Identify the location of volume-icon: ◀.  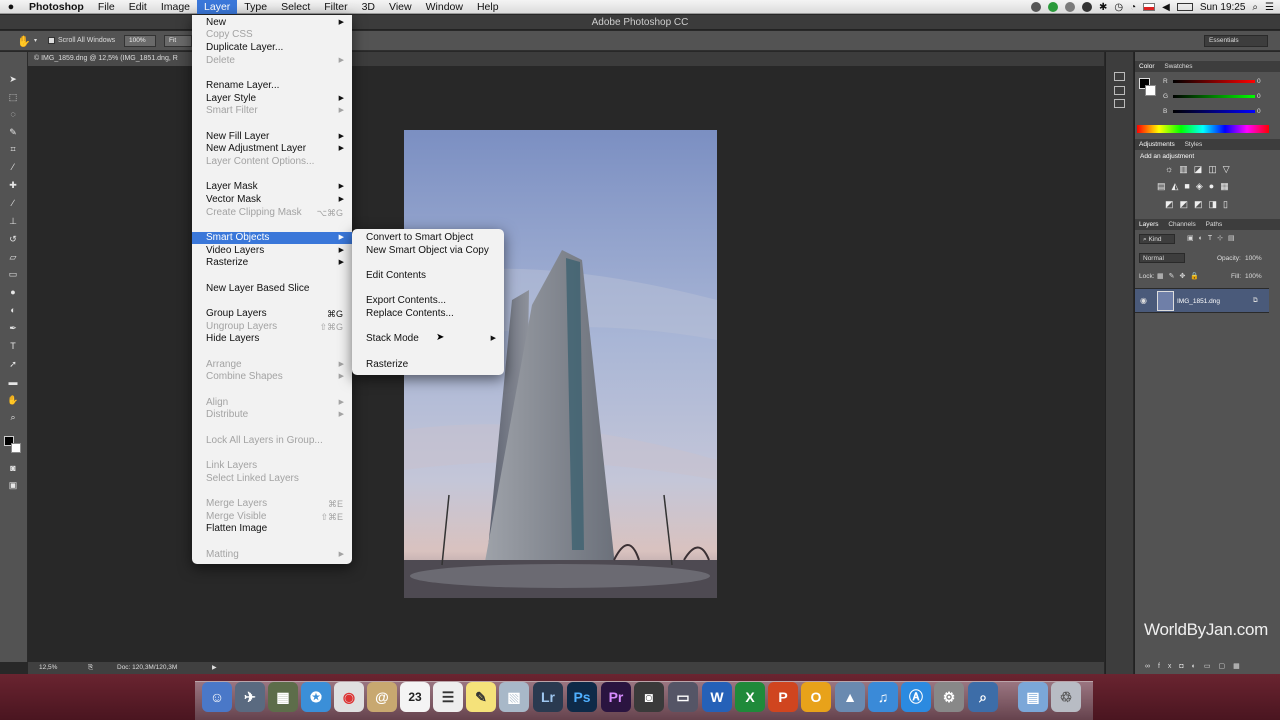
(1166, 7).